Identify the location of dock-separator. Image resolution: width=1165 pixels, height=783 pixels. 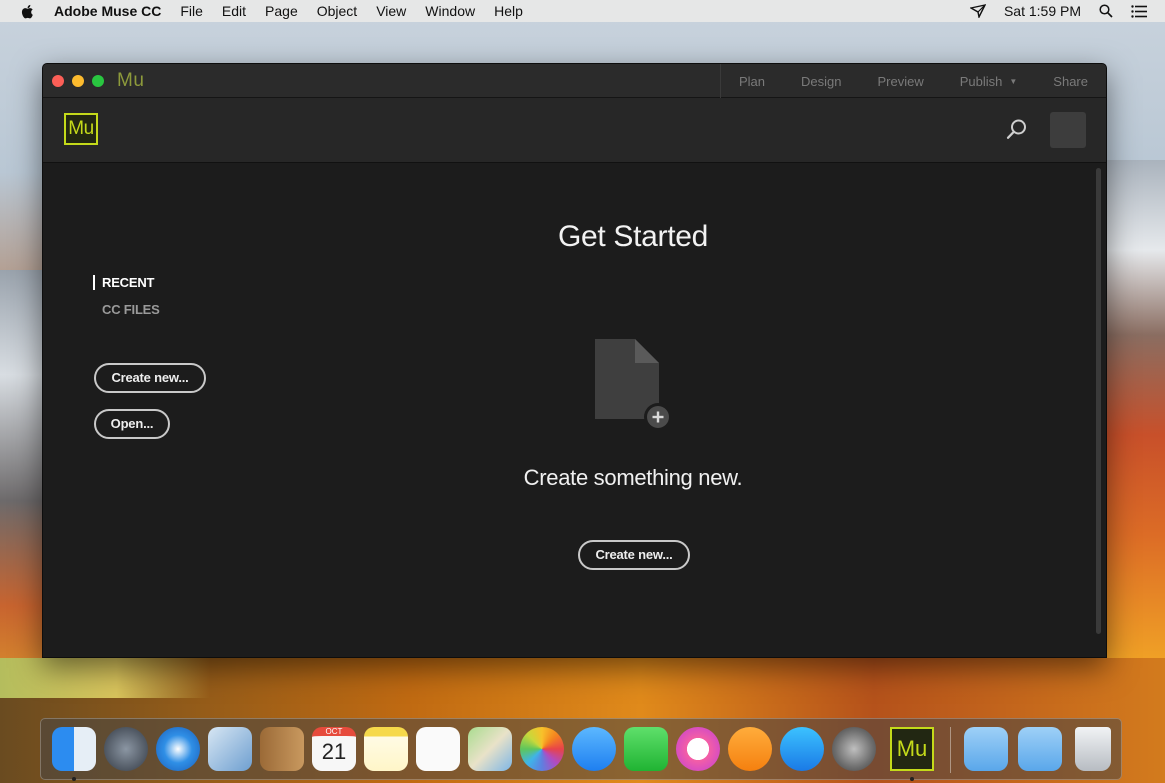
(950, 750).